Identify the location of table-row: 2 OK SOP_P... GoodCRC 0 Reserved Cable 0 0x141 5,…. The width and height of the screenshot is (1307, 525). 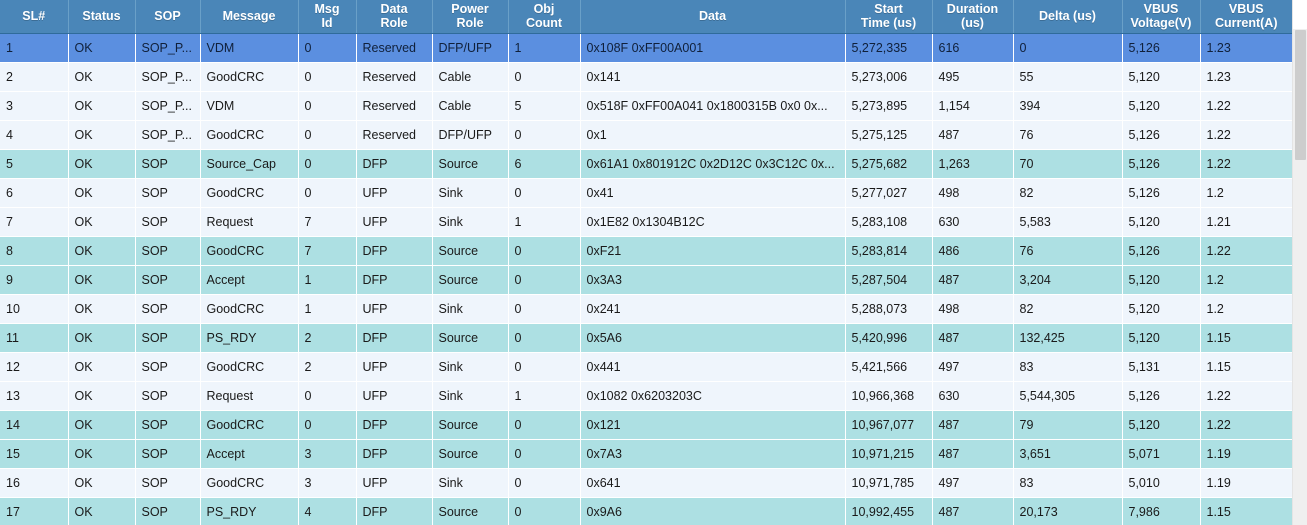
(646, 77).